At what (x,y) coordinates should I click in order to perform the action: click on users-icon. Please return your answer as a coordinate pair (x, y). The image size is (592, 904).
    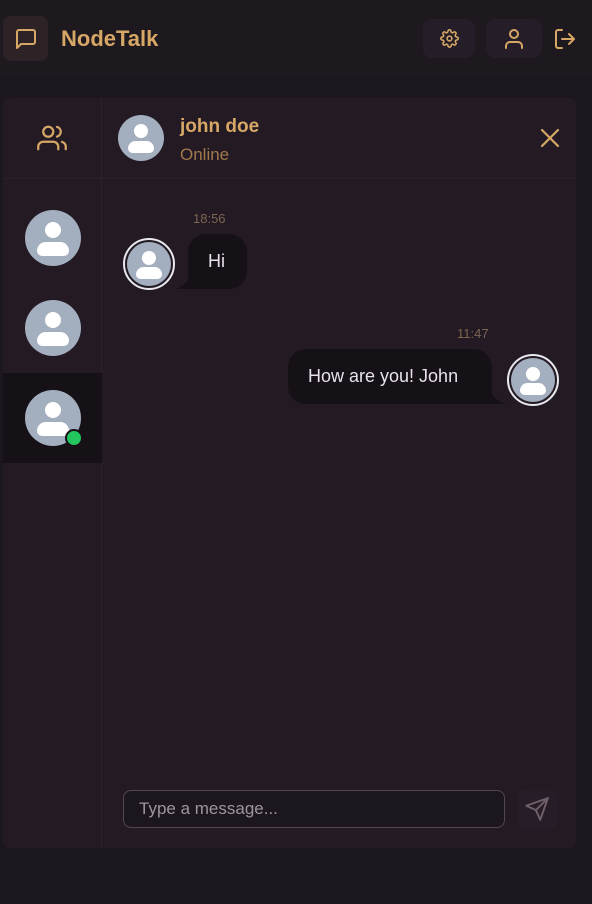
    Looking at the image, I should click on (52, 138).